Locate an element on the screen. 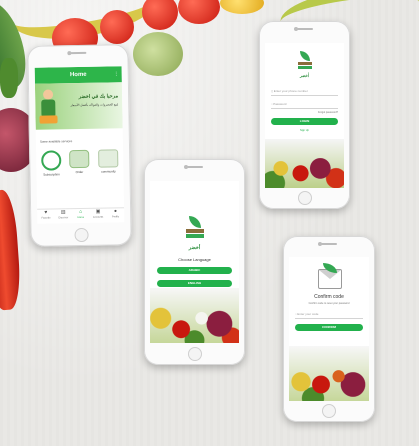  page-title: Home is located at coordinates (78, 75).